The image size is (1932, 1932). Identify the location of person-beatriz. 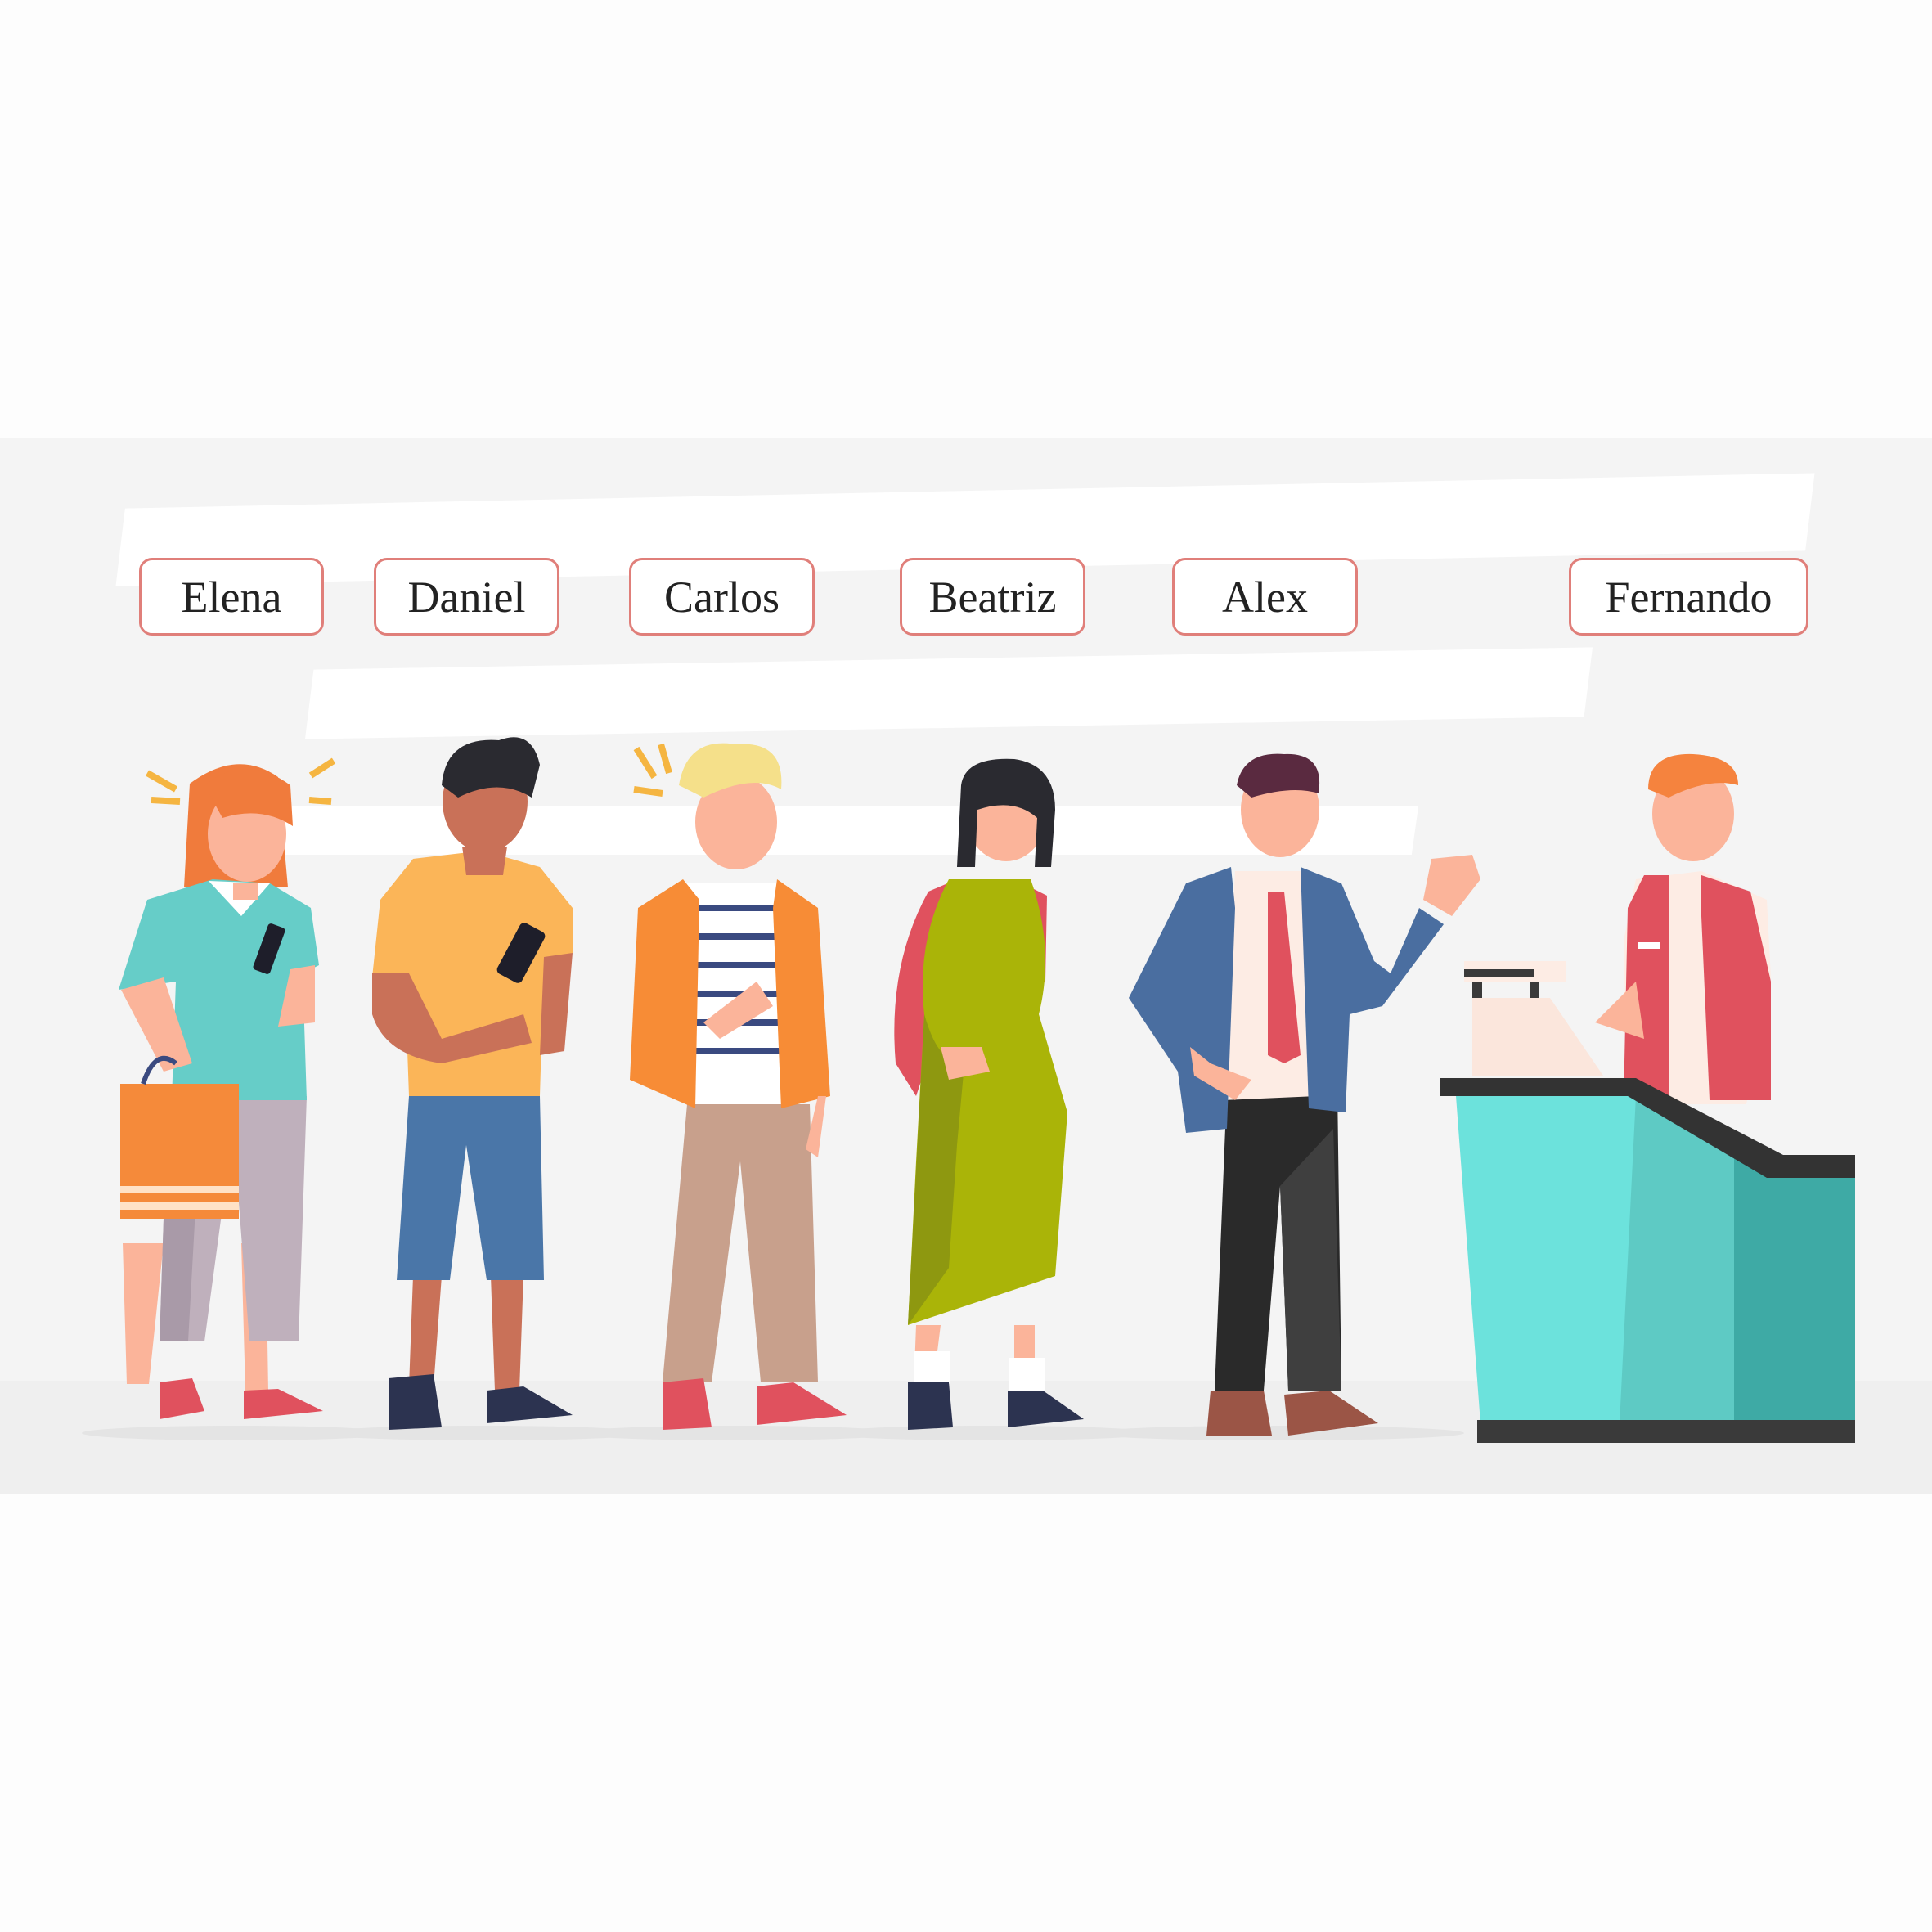
(989, 1094).